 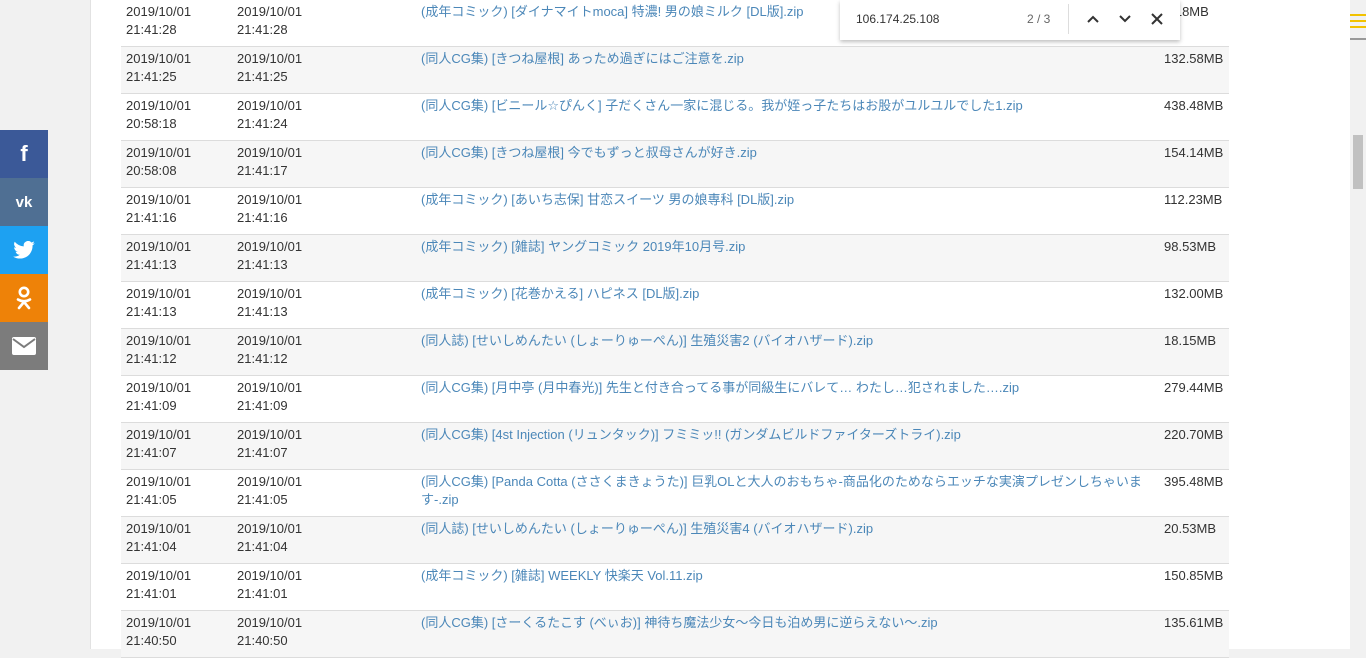 What do you see at coordinates (786, 576) in the screenshot?
I see `file-link: (成年コミック) [雑誌] WEEKLY 快楽天 Vol.11.zip` at bounding box center [786, 576].